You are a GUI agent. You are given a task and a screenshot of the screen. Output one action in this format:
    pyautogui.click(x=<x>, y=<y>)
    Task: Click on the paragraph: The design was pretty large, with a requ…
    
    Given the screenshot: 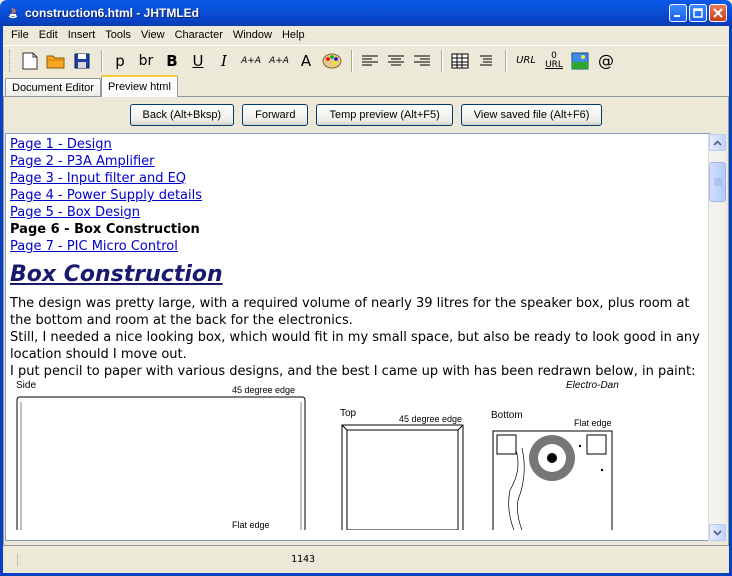 What is the action you would take?
    pyautogui.click(x=350, y=312)
    